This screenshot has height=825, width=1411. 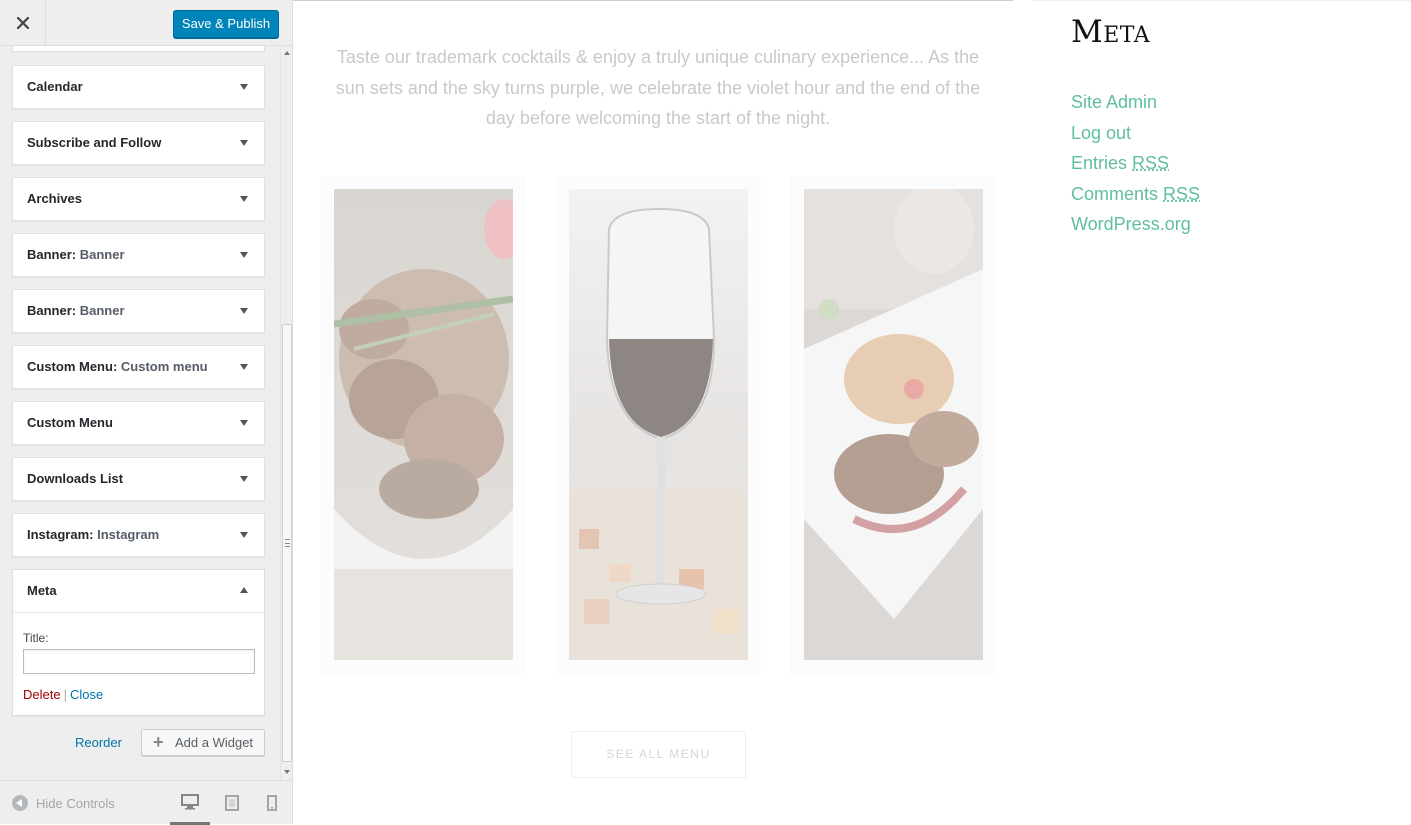 I want to click on widget-title: Downloads List, so click(x=75, y=478).